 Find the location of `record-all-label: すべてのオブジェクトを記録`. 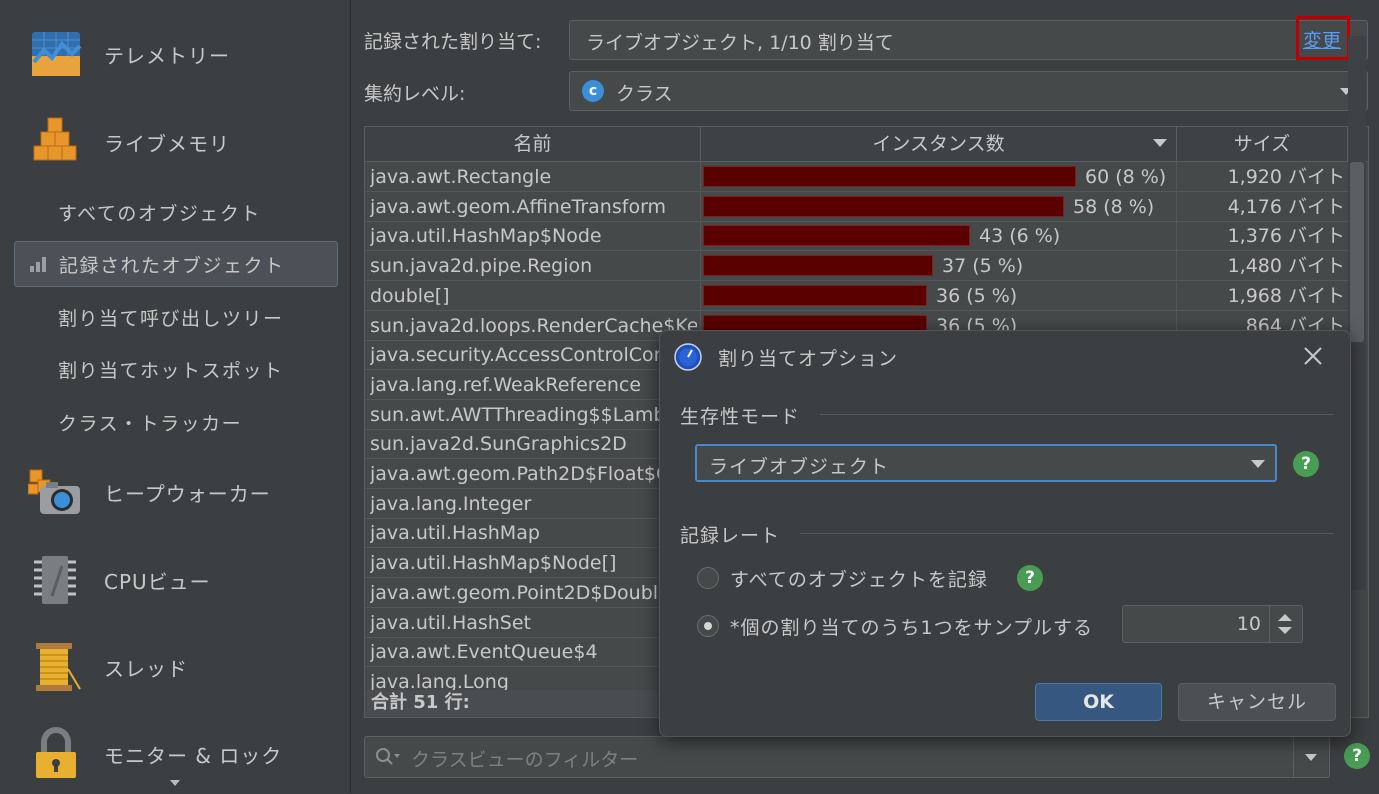

record-all-label: すべてのオブジェクトを記録 is located at coordinates (859, 578).